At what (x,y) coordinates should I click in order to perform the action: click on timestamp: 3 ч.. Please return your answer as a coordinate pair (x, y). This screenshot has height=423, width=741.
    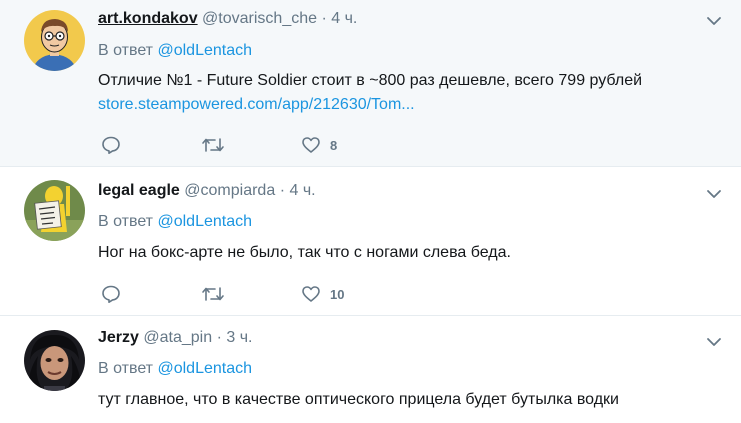
    Looking at the image, I should click on (239, 337).